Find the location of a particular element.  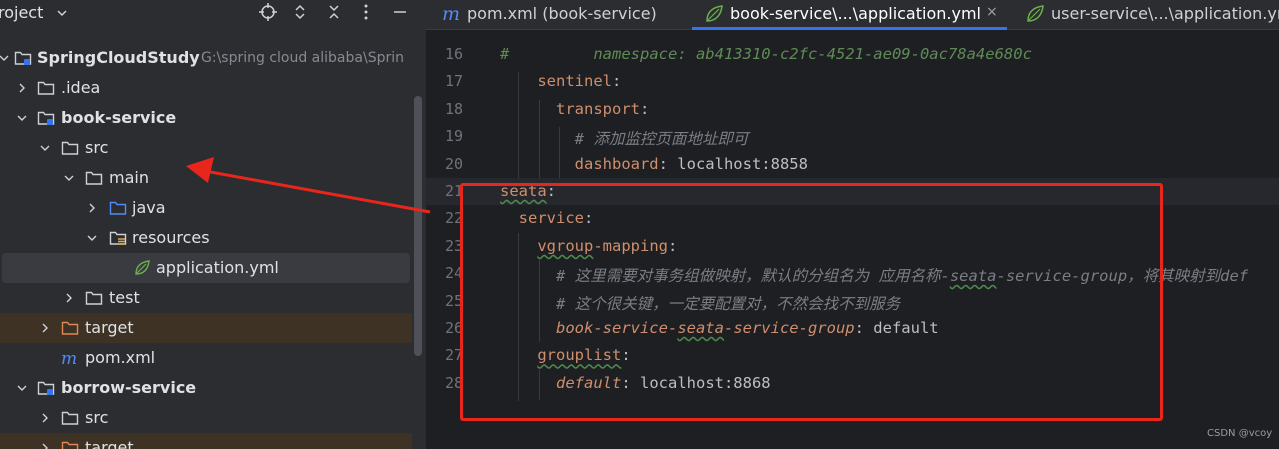

active-tab-indicator is located at coordinates (849, 28).